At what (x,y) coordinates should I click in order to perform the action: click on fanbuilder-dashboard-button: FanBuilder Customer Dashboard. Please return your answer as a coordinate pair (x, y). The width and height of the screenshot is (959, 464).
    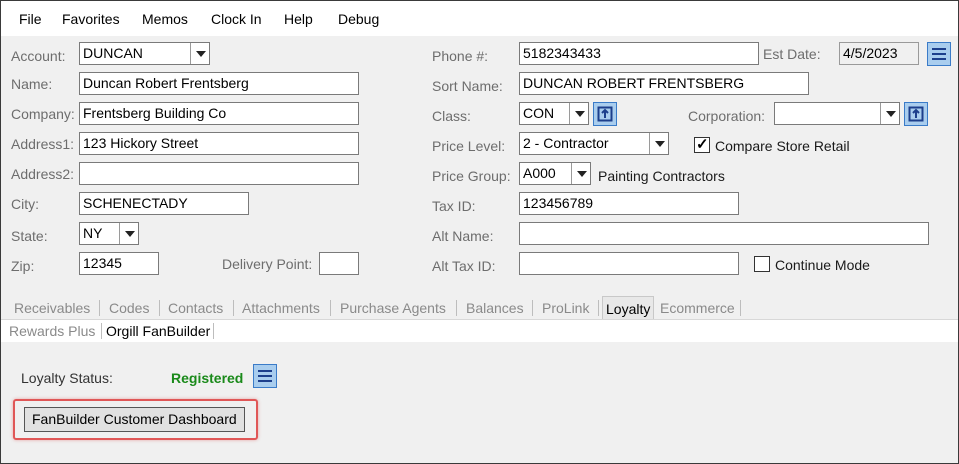
    Looking at the image, I should click on (134, 419).